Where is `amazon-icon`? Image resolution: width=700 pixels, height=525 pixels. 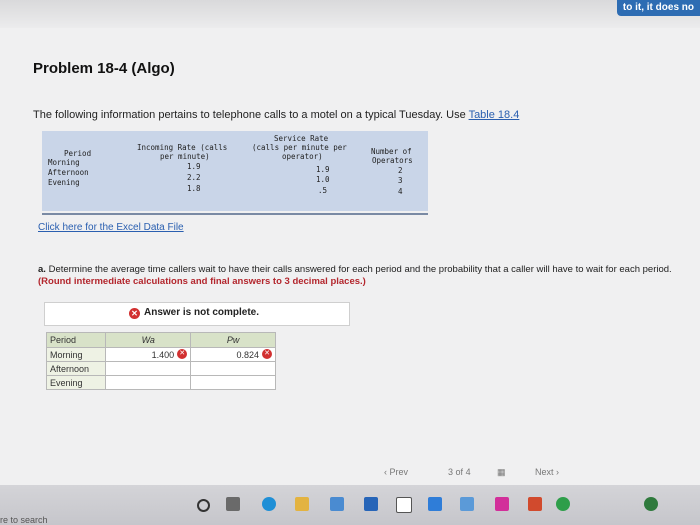
amazon-icon is located at coordinates (404, 505).